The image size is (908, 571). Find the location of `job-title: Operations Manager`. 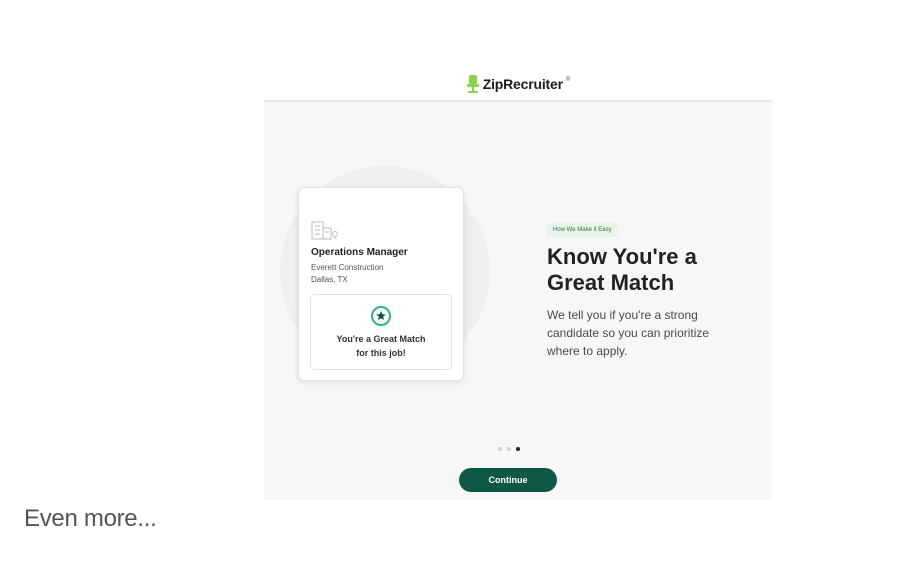

job-title: Operations Manager is located at coordinates (359, 252).